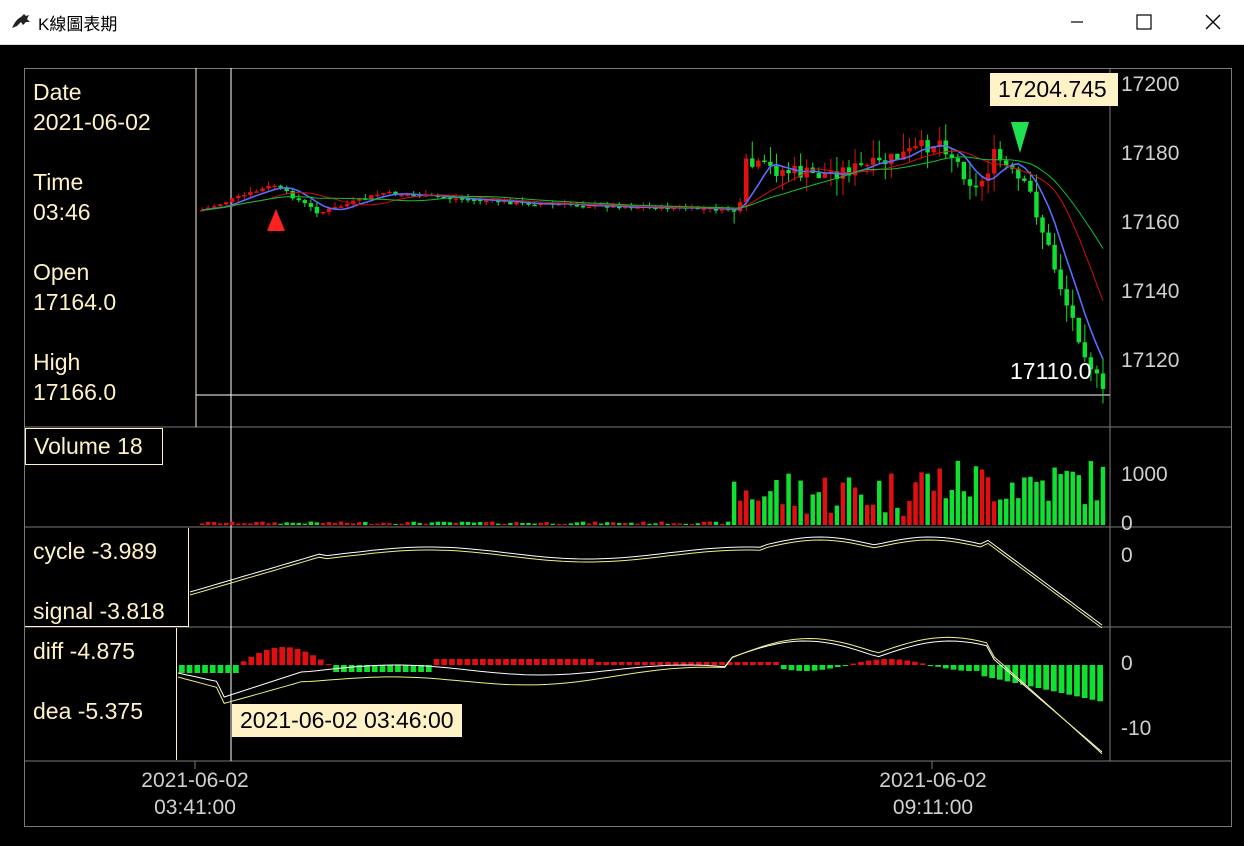 The image size is (1244, 846). I want to click on sell-signal-marker, so click(1020, 137).